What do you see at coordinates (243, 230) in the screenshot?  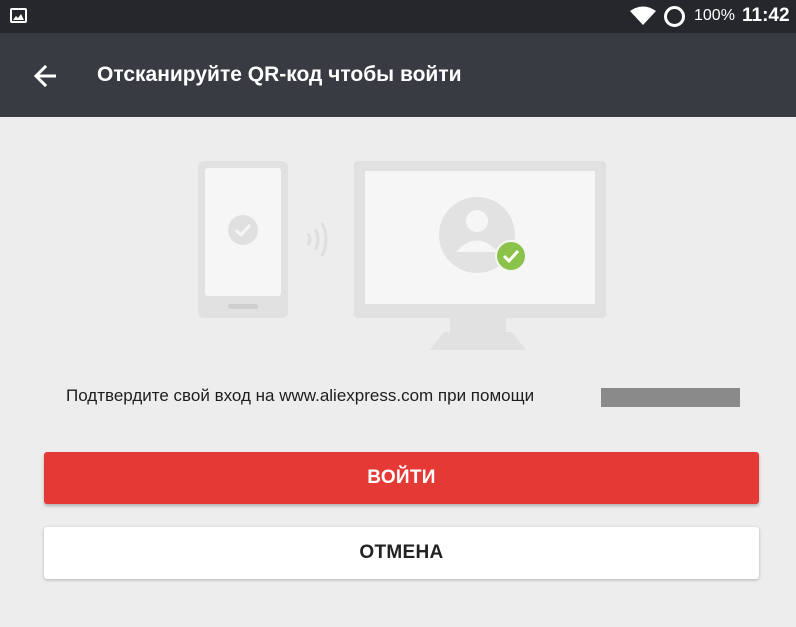 I see `check-circle-icon` at bounding box center [243, 230].